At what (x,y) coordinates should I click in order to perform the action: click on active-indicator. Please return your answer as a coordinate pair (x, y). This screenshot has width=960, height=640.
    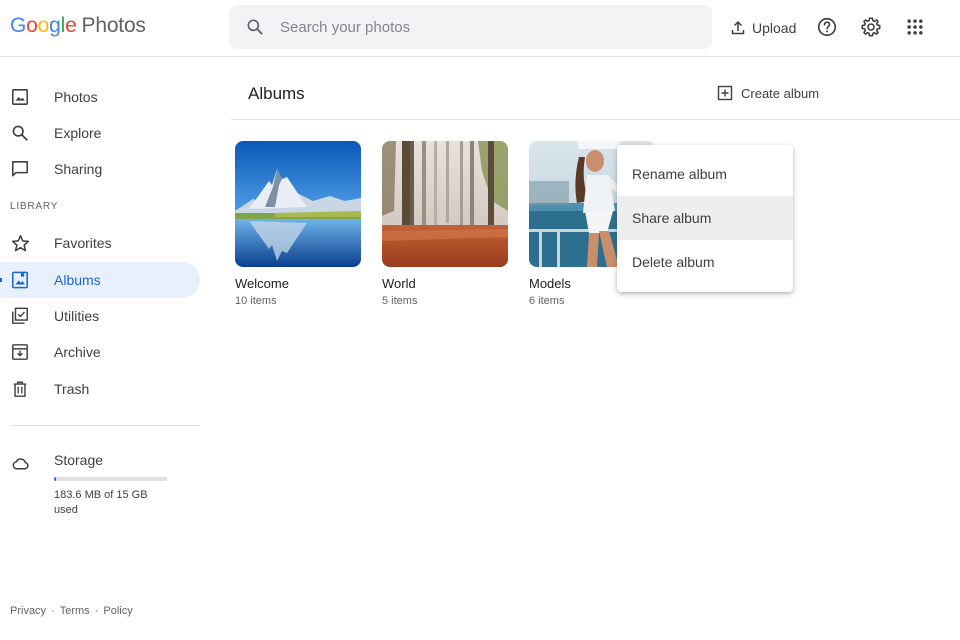
    Looking at the image, I should click on (1, 280).